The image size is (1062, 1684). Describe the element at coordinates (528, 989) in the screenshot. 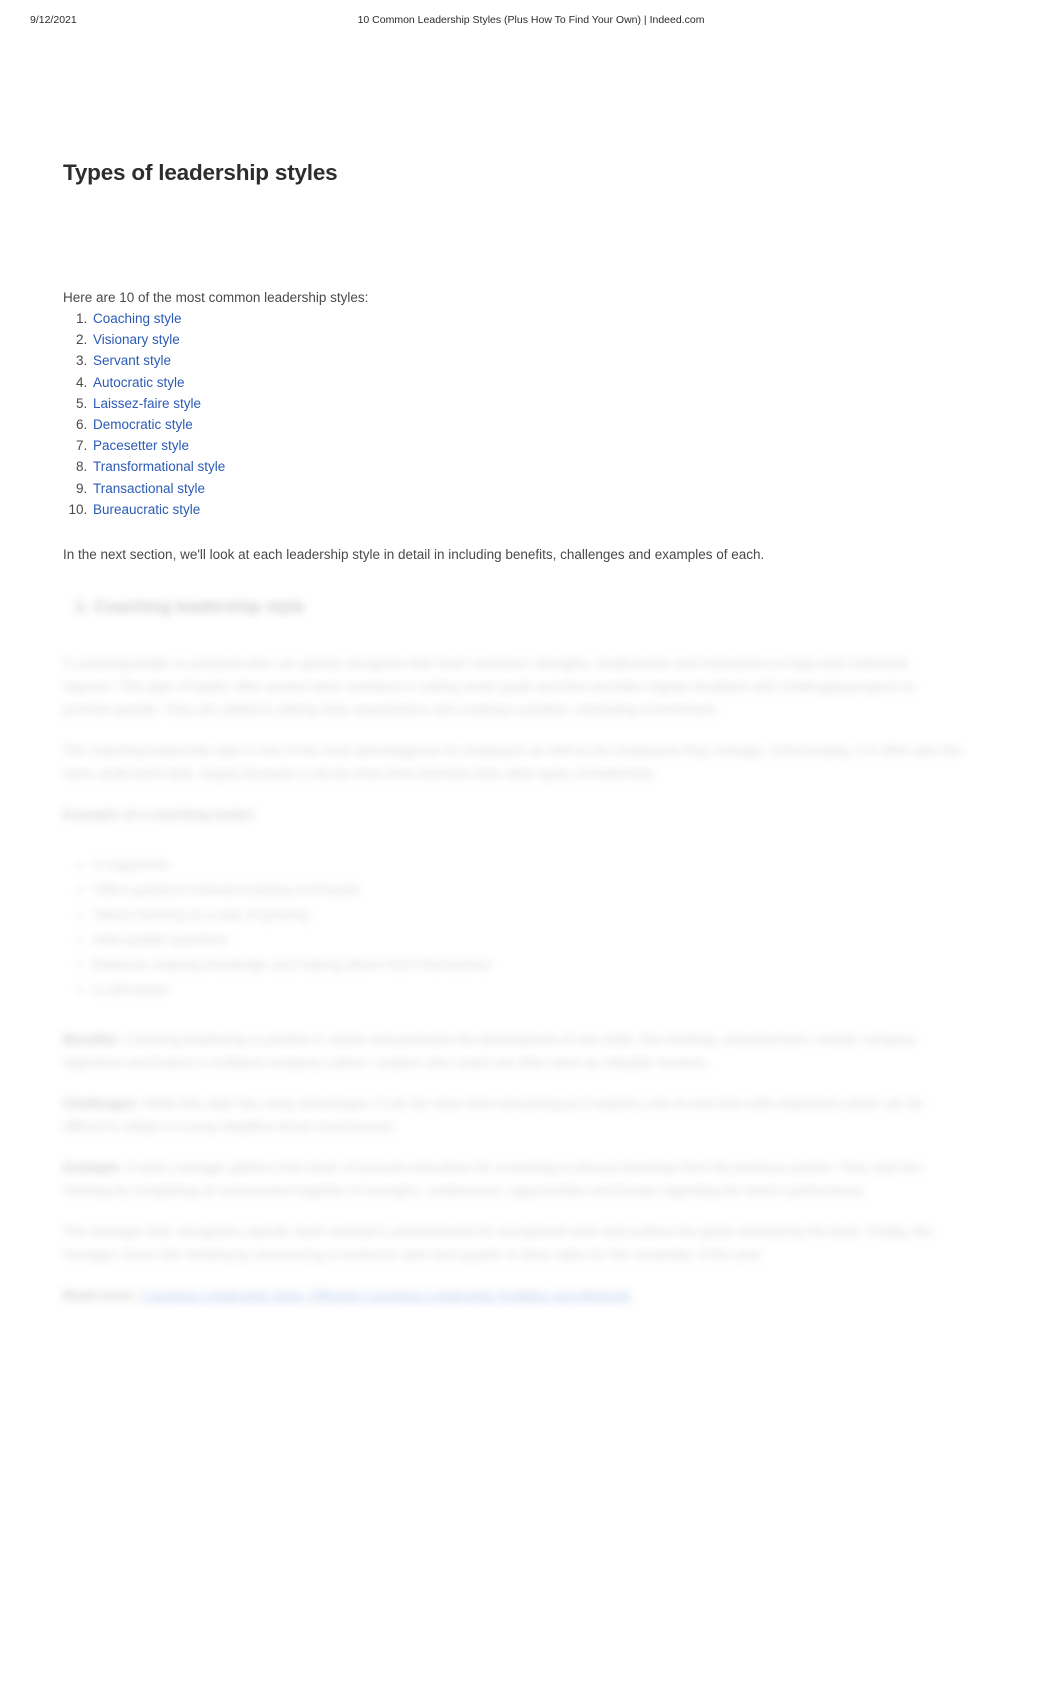

I see `list-item: Is self-aware` at that location.